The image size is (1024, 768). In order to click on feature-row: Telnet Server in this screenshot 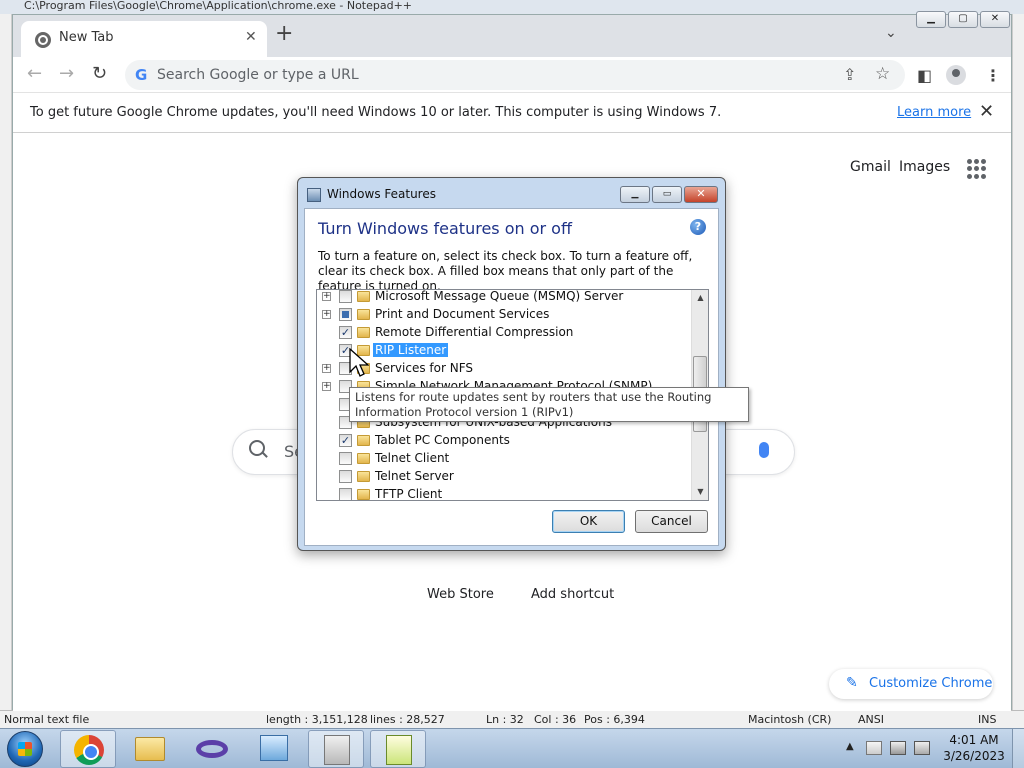, I will do `click(504, 477)`.